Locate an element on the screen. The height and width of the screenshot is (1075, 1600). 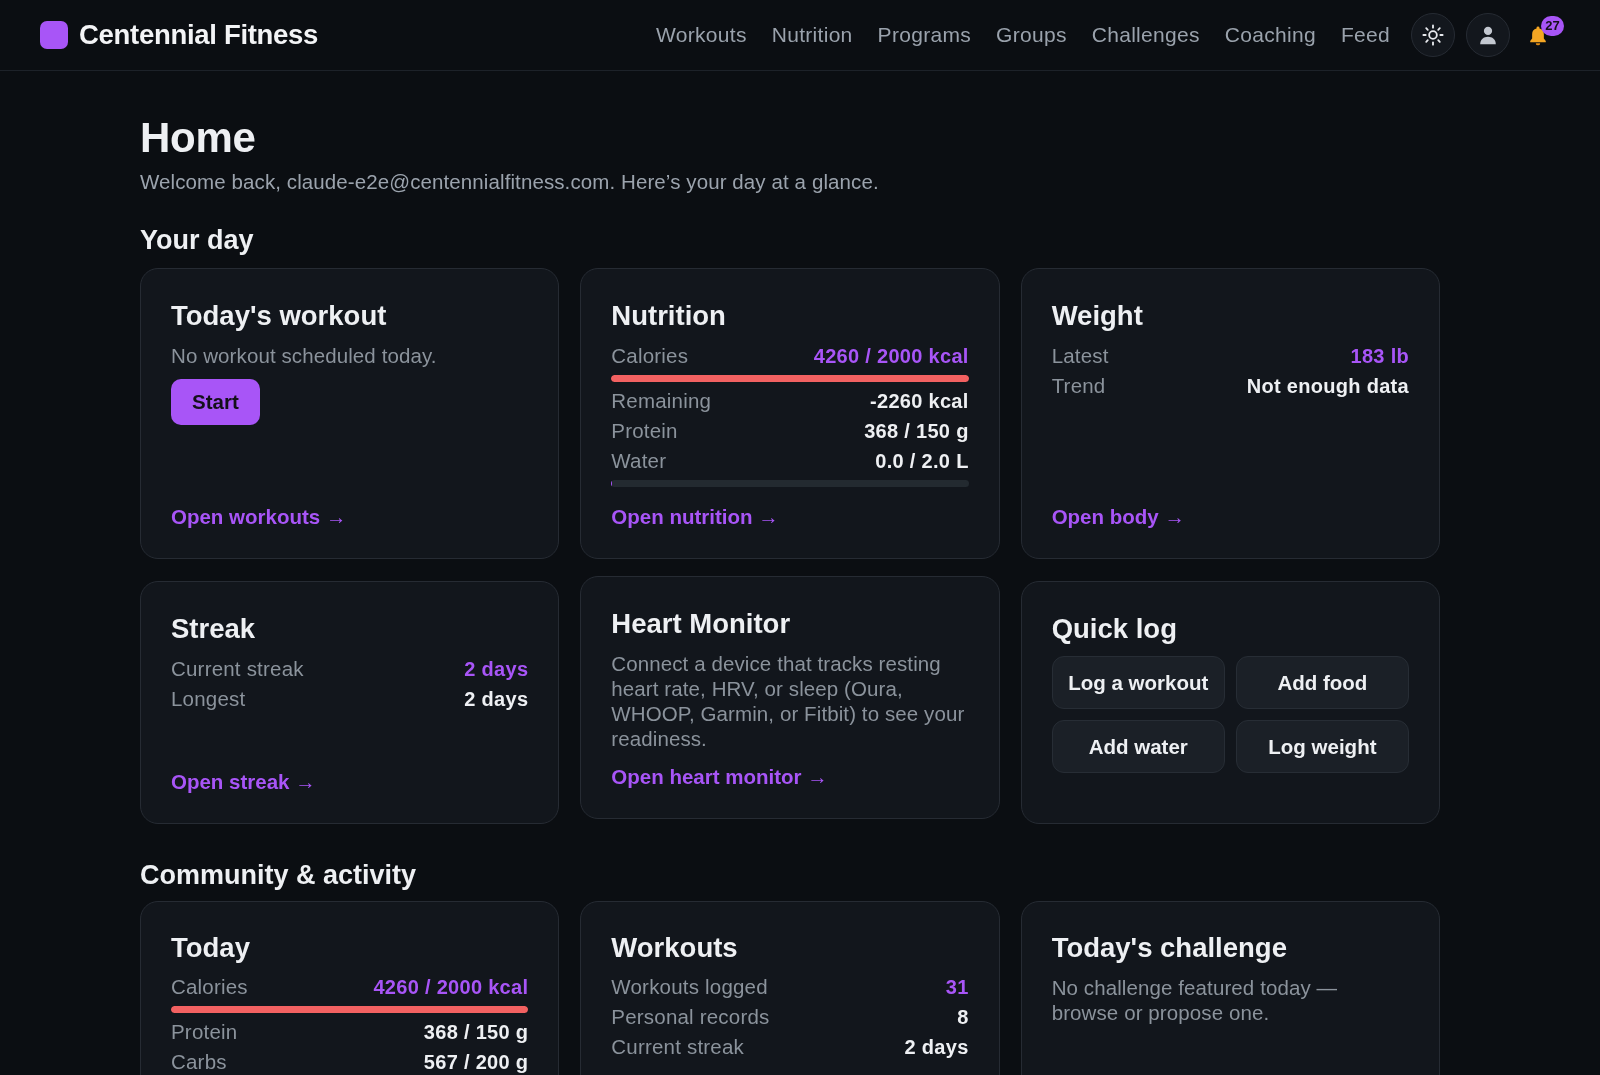
profile-button is located at coordinates (1488, 35).